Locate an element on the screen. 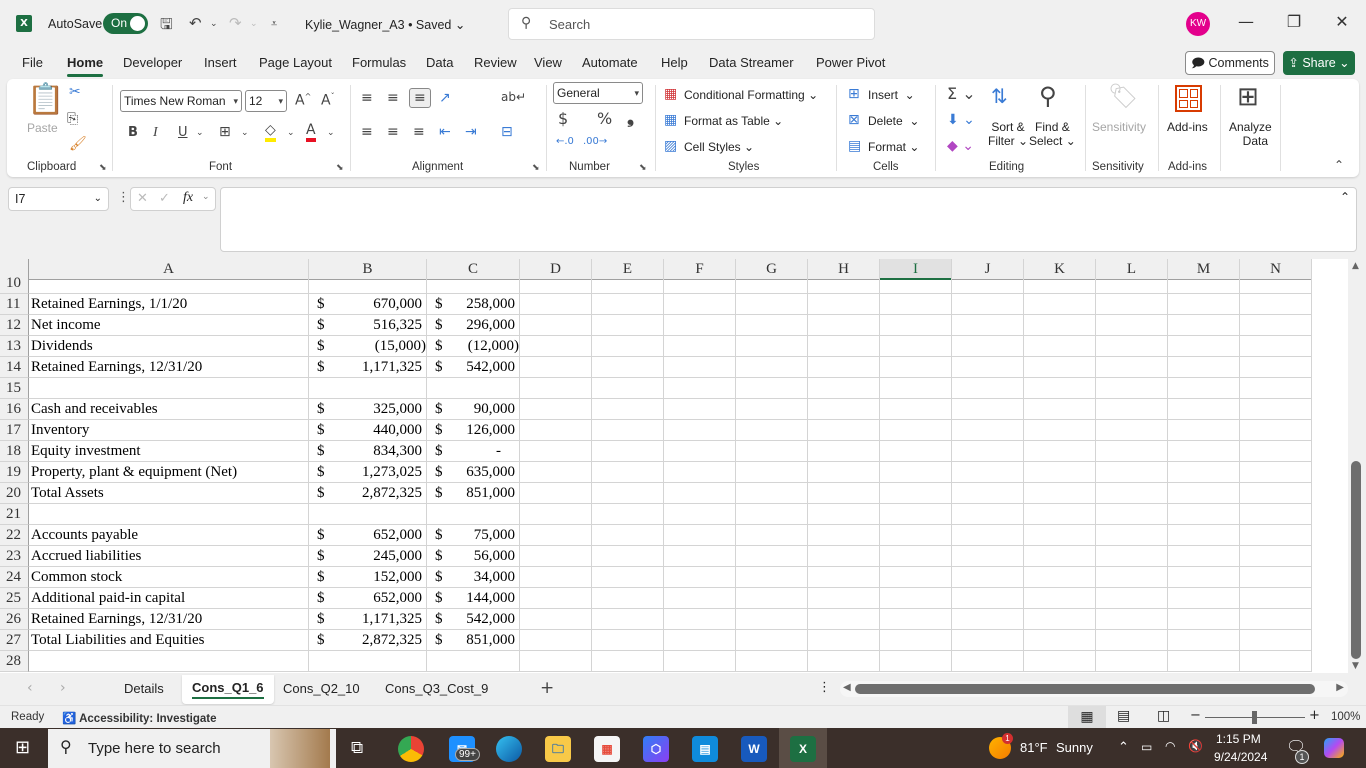 The width and height of the screenshot is (1366, 768). row-header: 15 is located at coordinates (14, 388).